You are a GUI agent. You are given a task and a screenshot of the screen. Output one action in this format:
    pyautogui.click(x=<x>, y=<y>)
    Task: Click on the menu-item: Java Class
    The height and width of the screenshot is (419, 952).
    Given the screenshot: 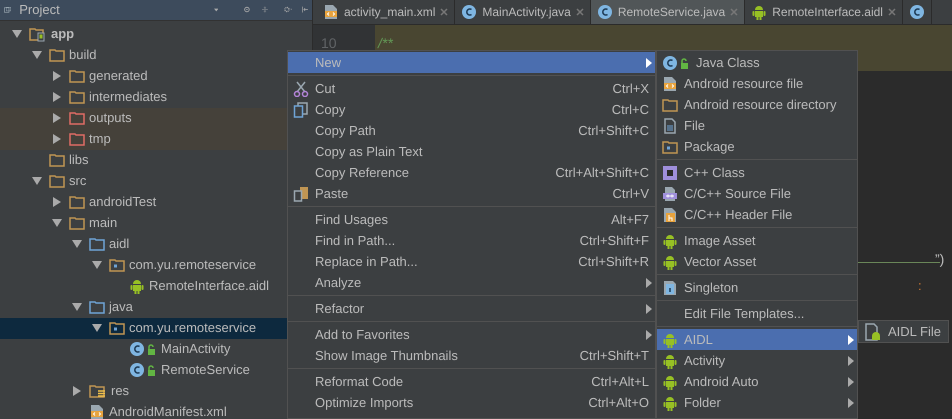 What is the action you would take?
    pyautogui.click(x=757, y=62)
    